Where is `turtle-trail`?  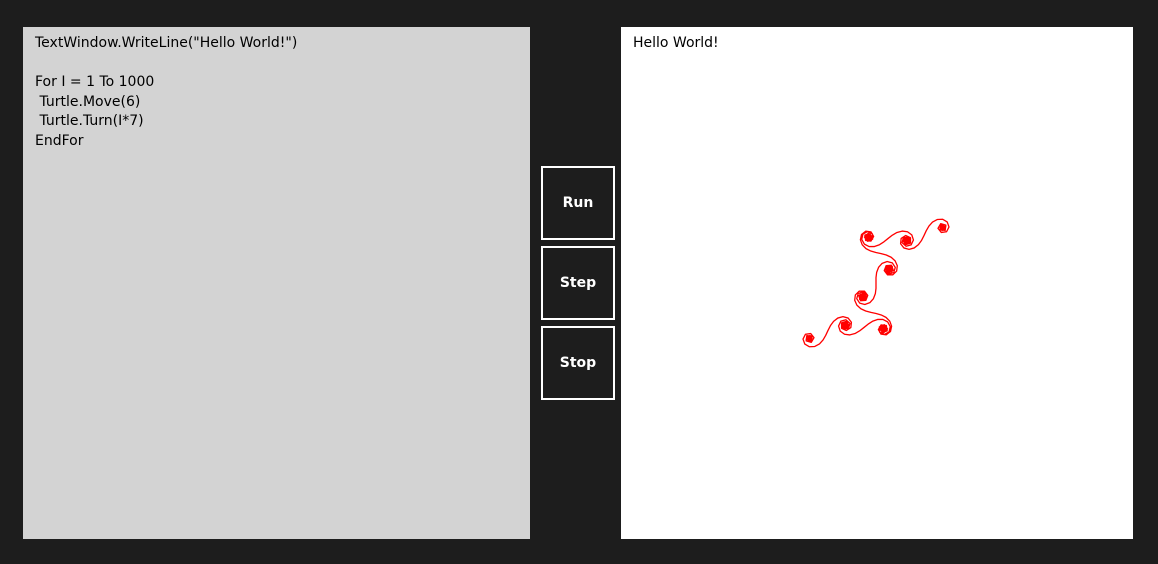 turtle-trail is located at coordinates (876, 283).